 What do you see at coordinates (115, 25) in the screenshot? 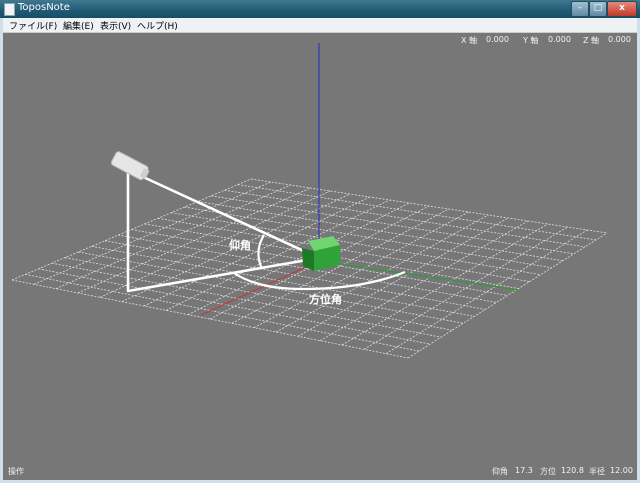
I see `menu-view: 表示(V)` at bounding box center [115, 25].